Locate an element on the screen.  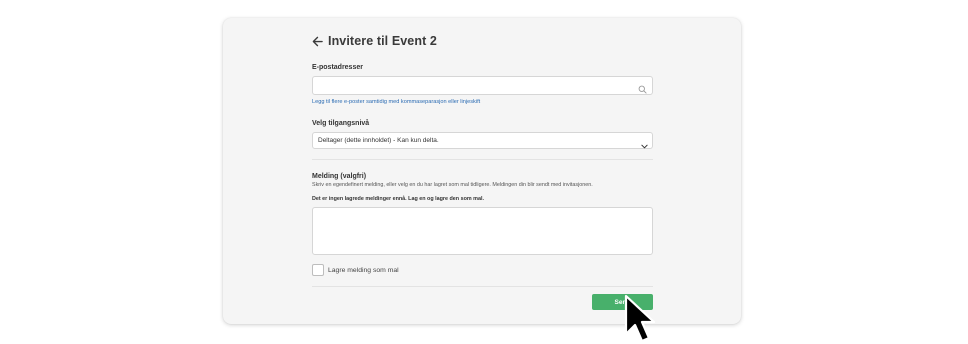
message-label: Melding (valgfri) is located at coordinates (339, 176).